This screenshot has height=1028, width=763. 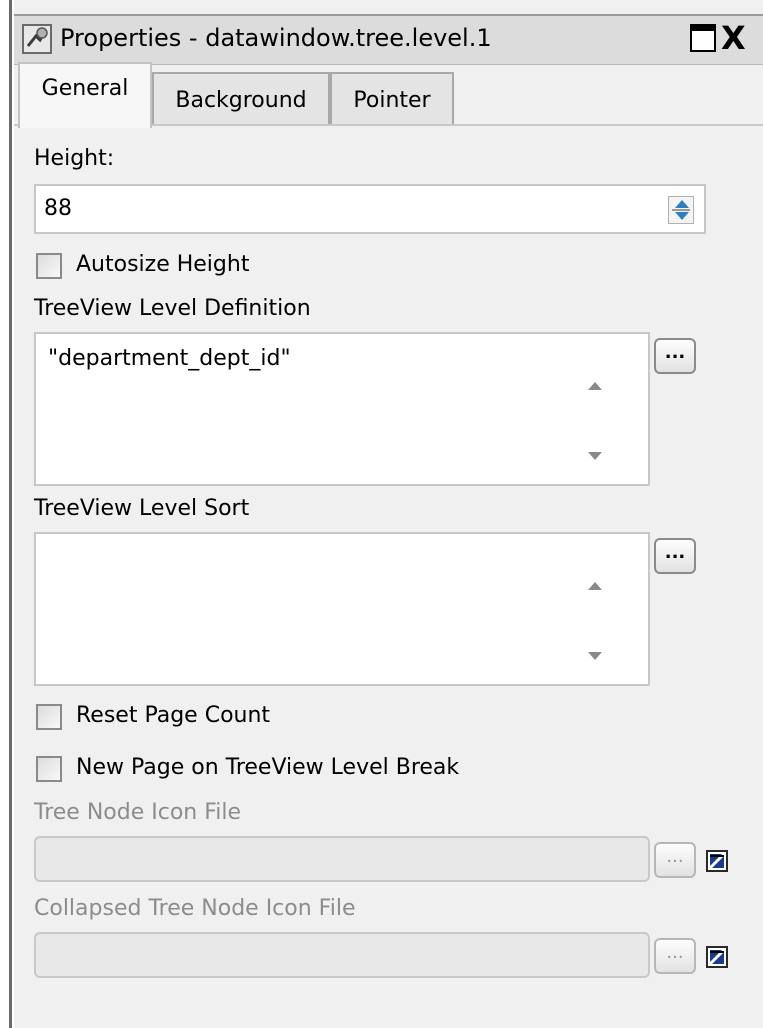 I want to click on title-bar: Properties - datawindow.tree.level.1 X, so click(x=388, y=39).